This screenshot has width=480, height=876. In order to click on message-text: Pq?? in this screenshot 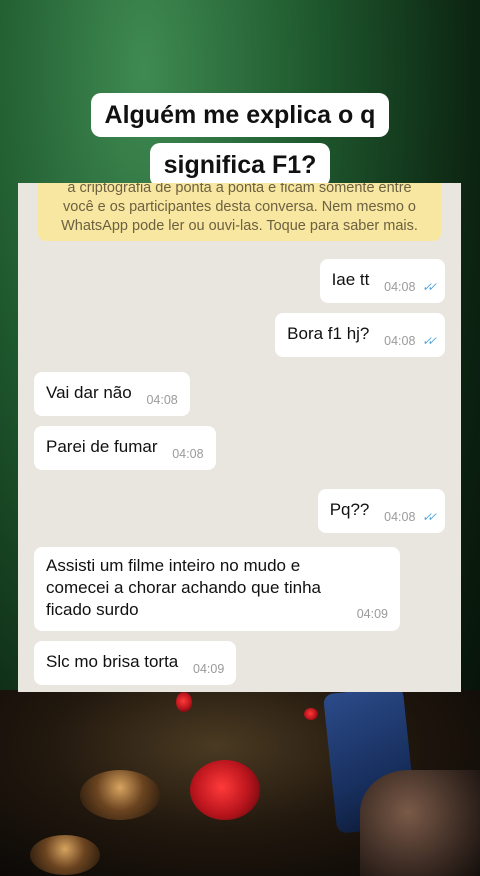, I will do `click(349, 509)`.